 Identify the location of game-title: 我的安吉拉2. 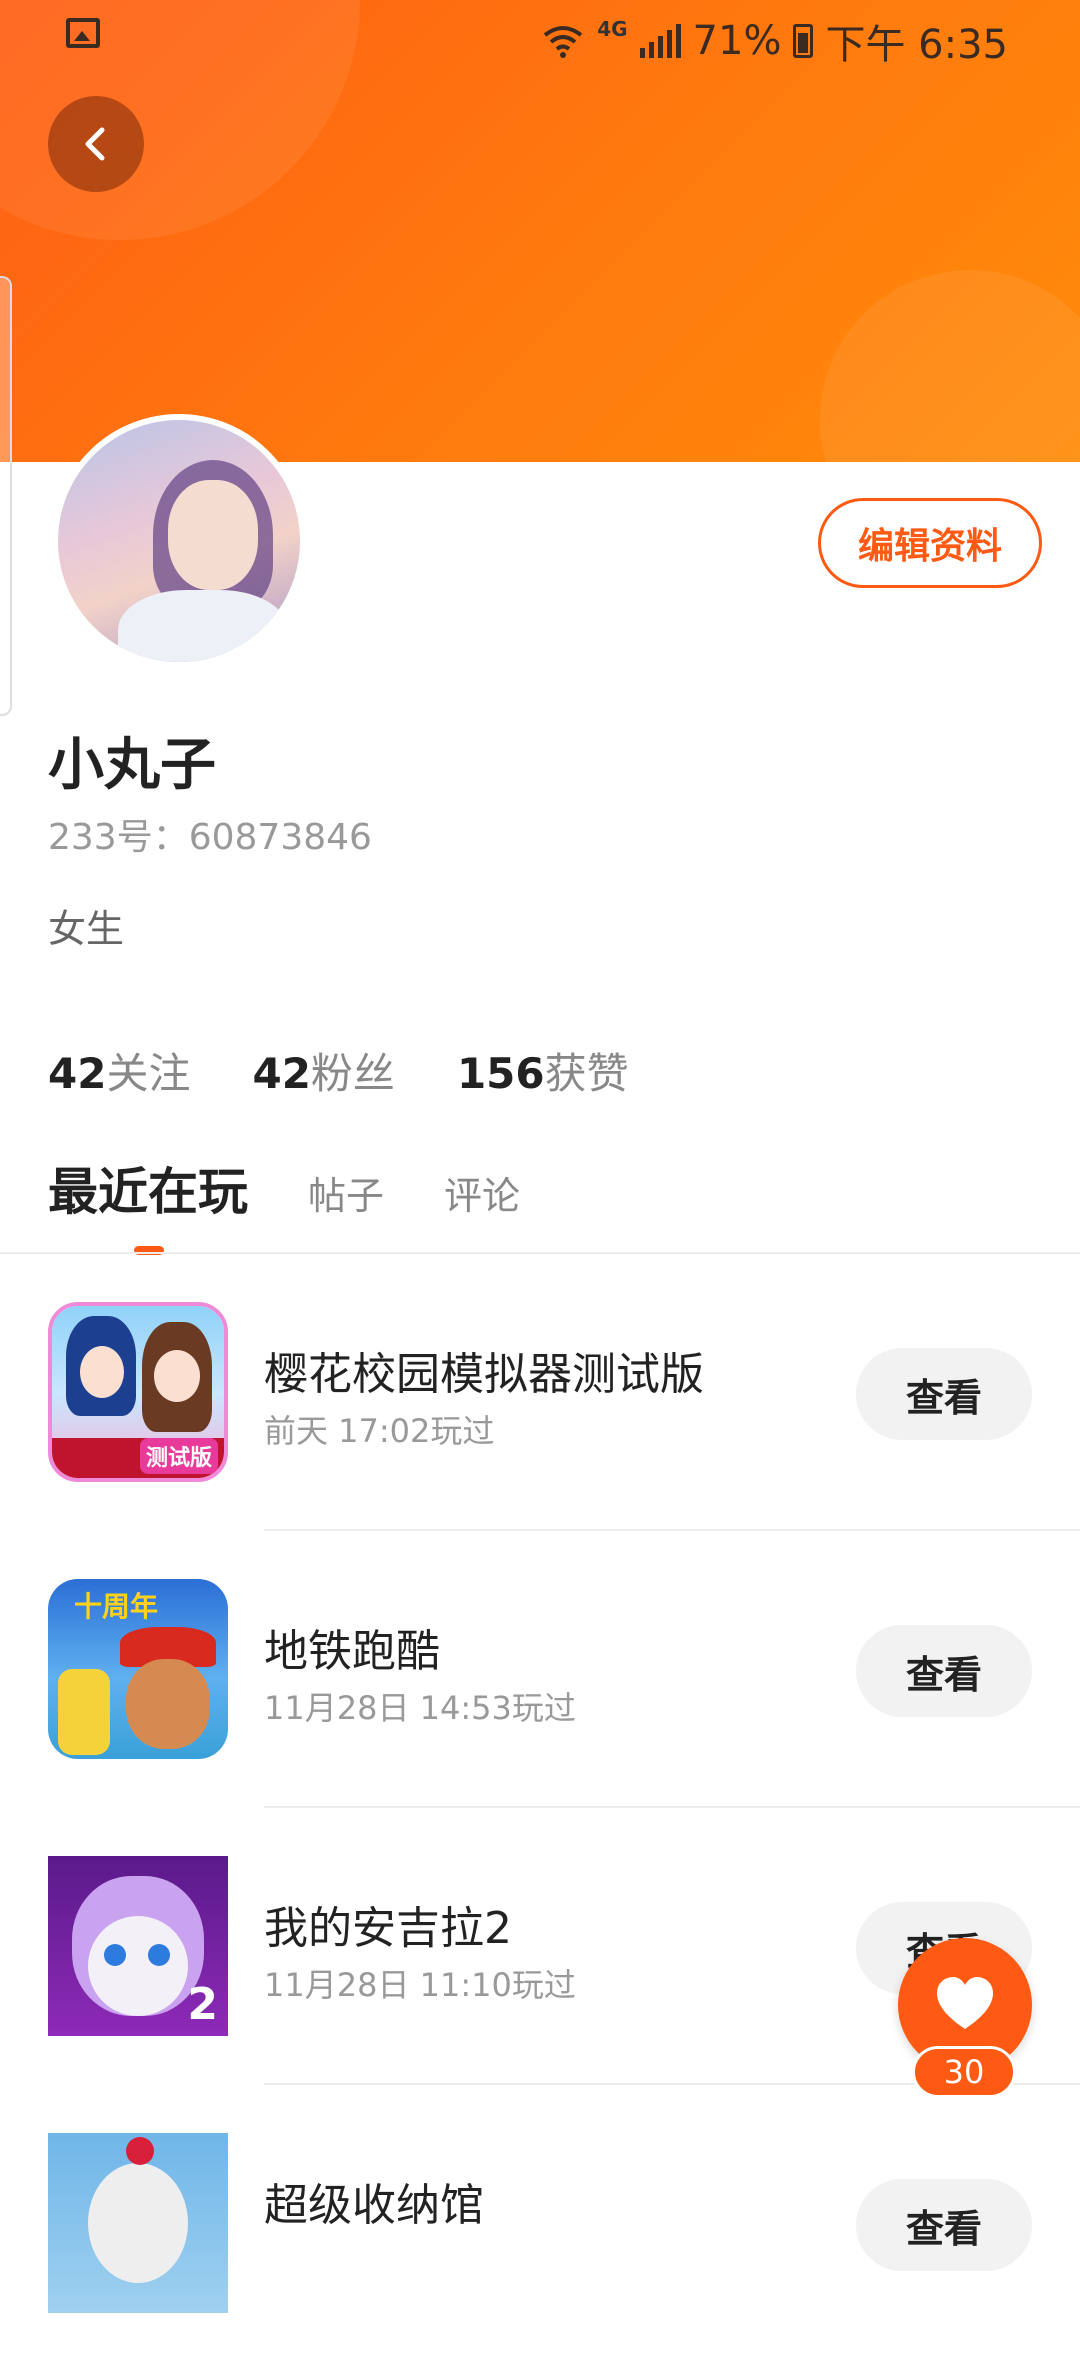
(388, 1928).